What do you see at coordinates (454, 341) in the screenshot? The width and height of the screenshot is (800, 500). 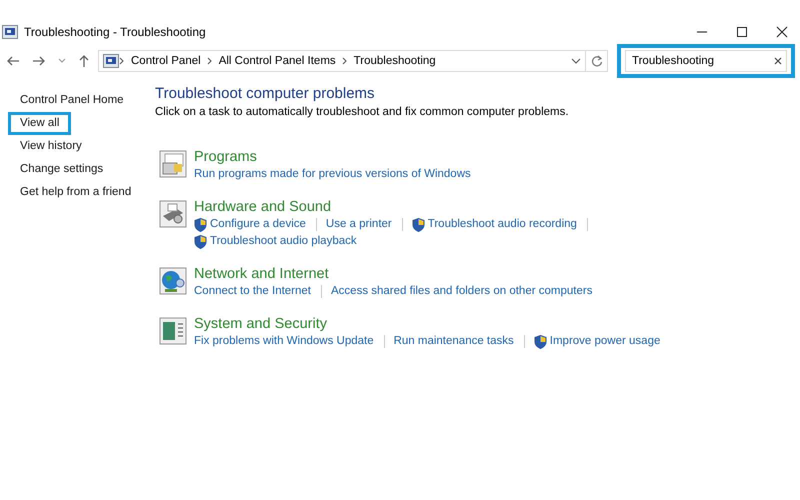 I see `task-link: Run maintenance tasks` at bounding box center [454, 341].